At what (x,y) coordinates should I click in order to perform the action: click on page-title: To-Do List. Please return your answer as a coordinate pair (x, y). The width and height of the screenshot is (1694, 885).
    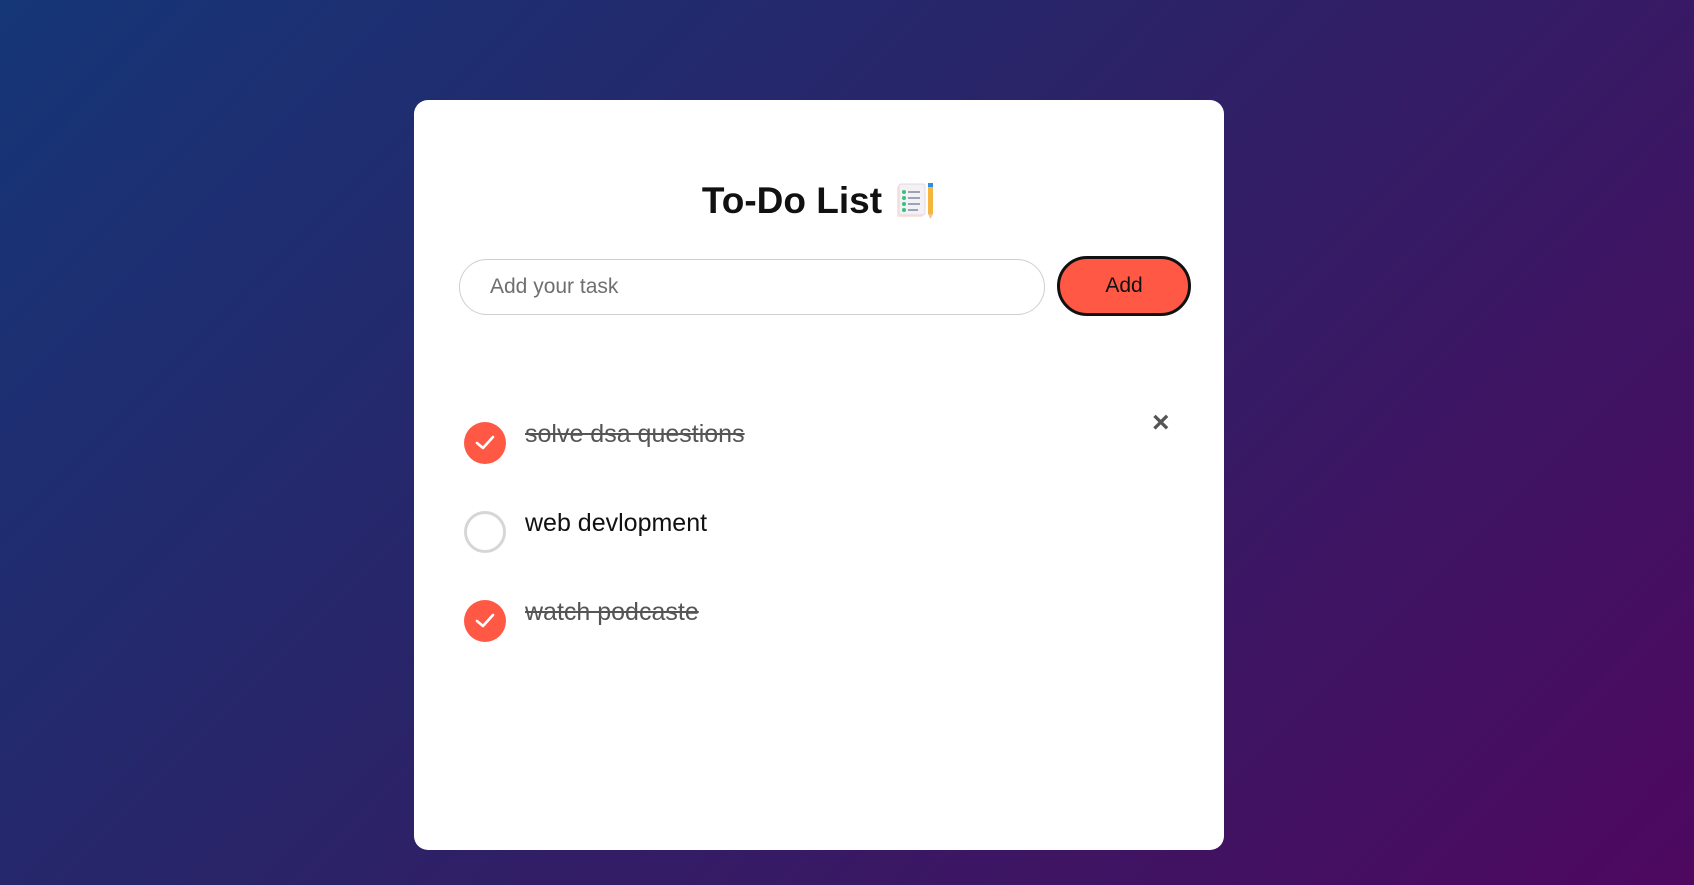
    Looking at the image, I should click on (792, 200).